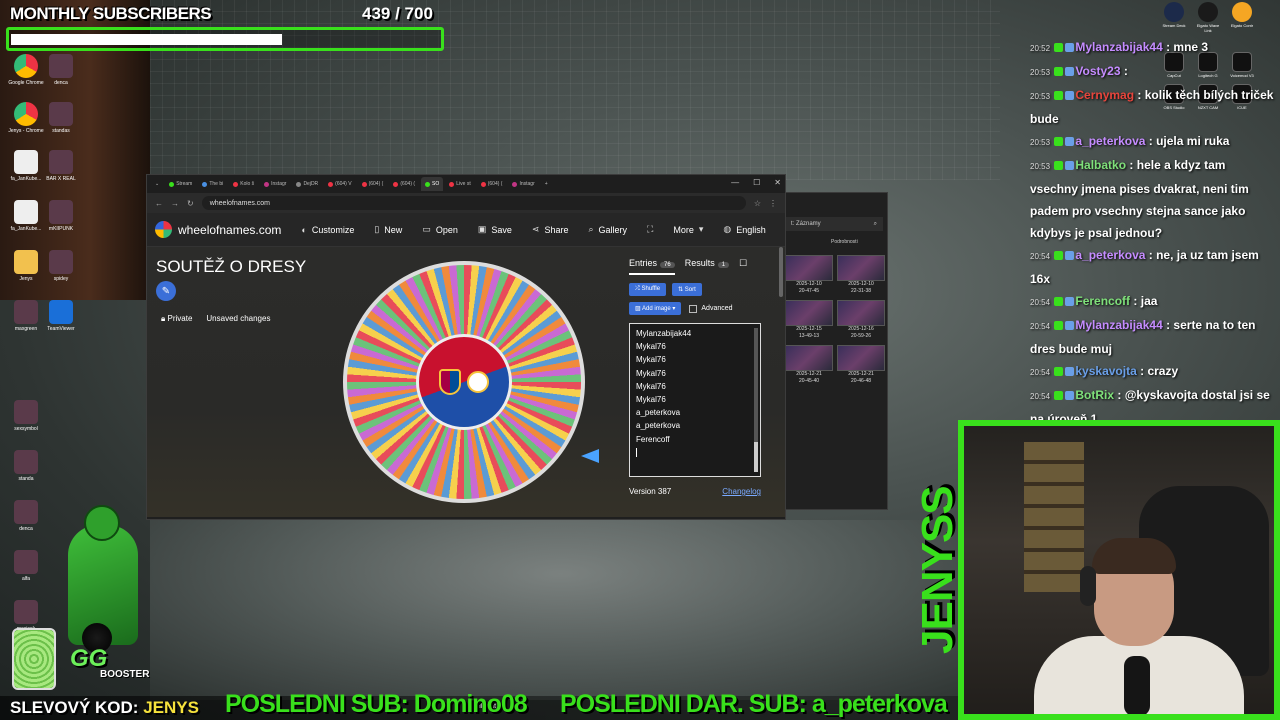 The width and height of the screenshot is (1280, 720). What do you see at coordinates (26, 479) in the screenshot?
I see `desktop-icon-label: standa` at bounding box center [26, 479].